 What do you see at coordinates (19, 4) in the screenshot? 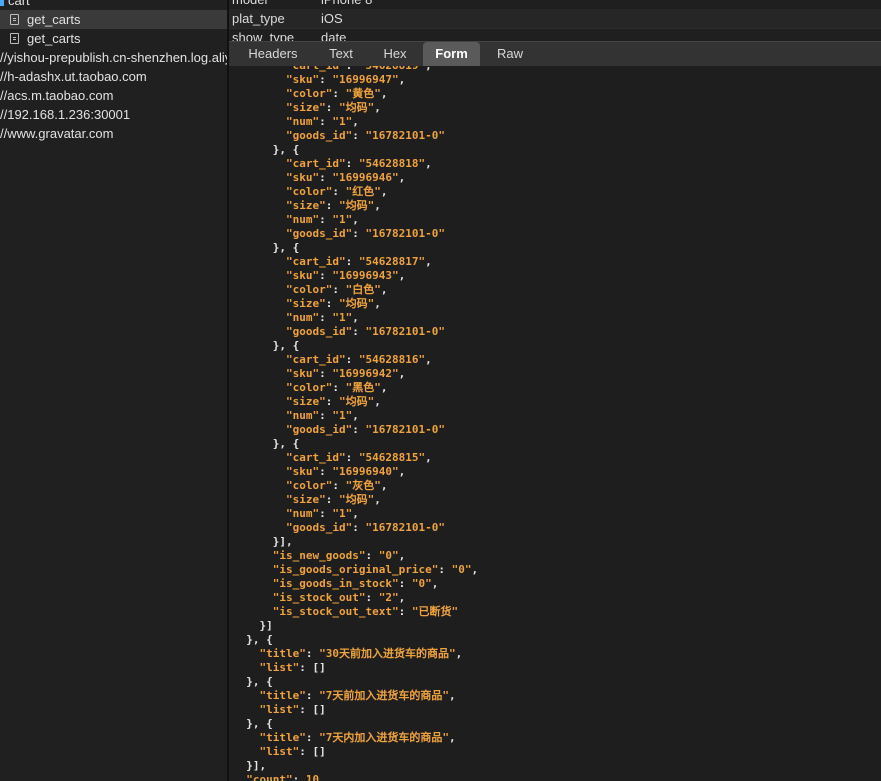
I see `folder-label: cart` at bounding box center [19, 4].